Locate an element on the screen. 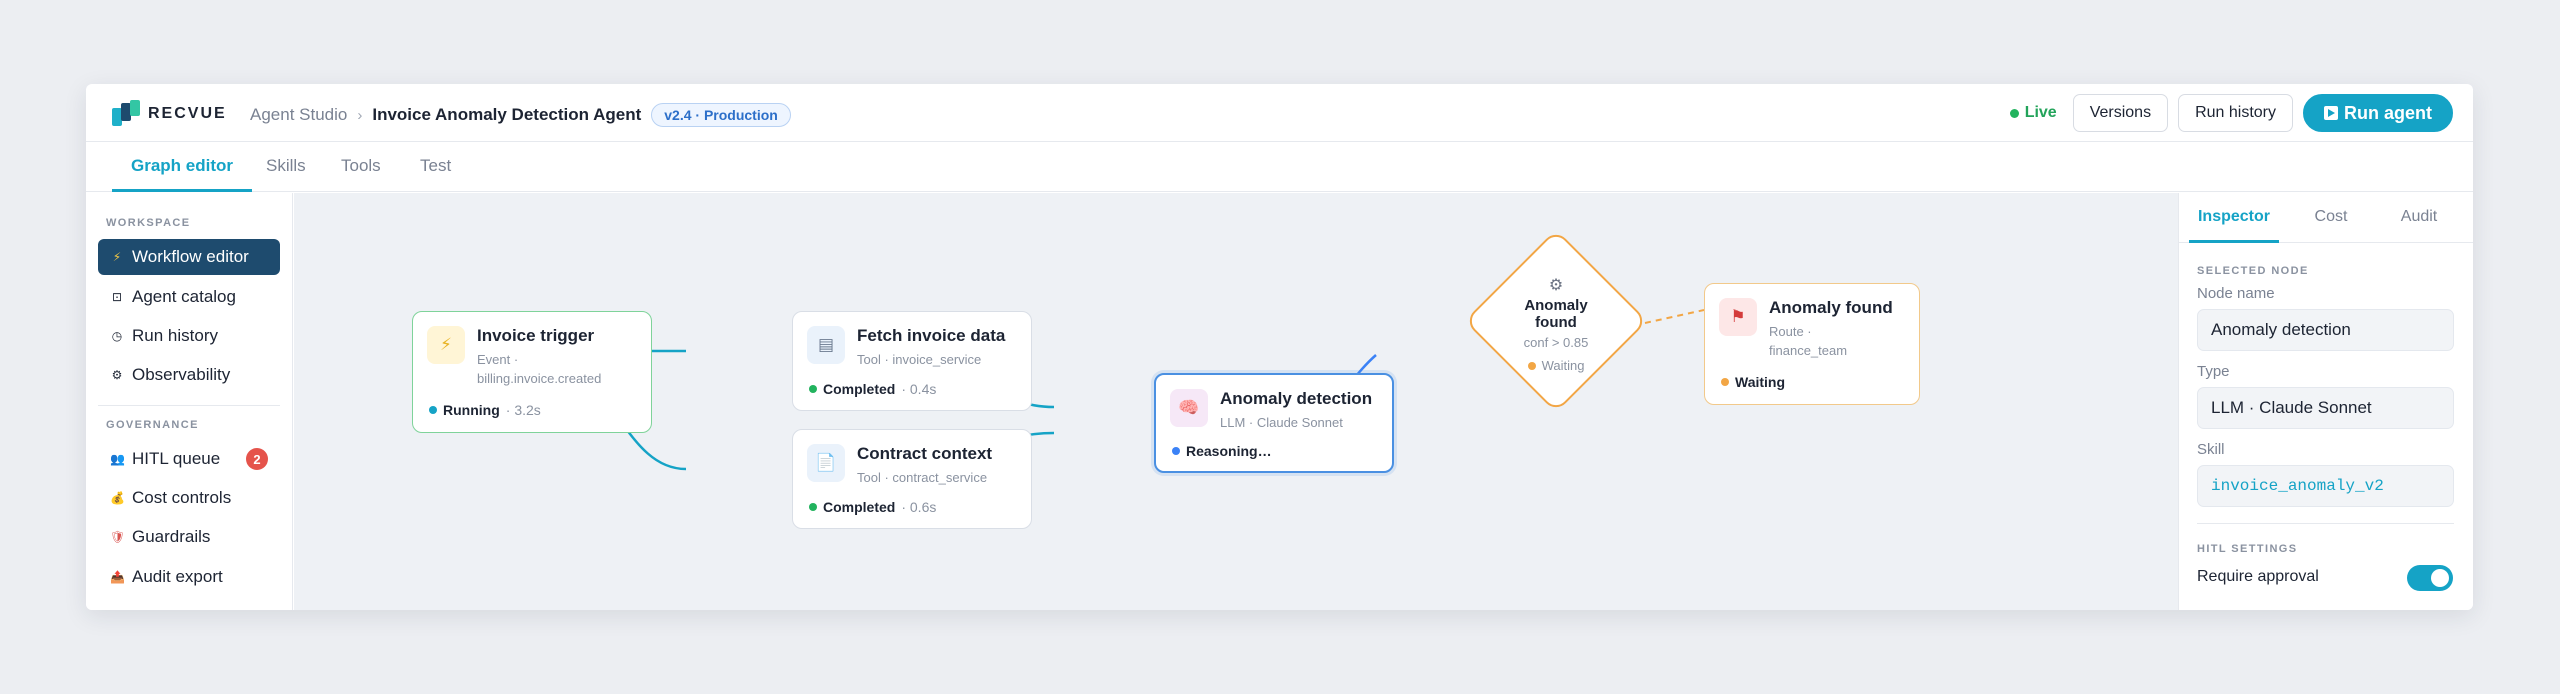  sidebar-item-agent-catalog: ⊡ Agent catalog is located at coordinates (189, 297).